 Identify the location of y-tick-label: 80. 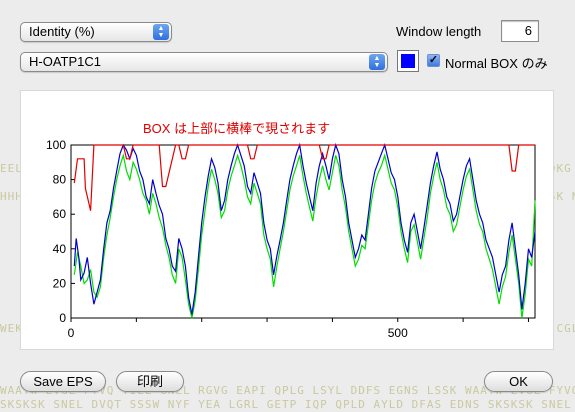
(60, 180).